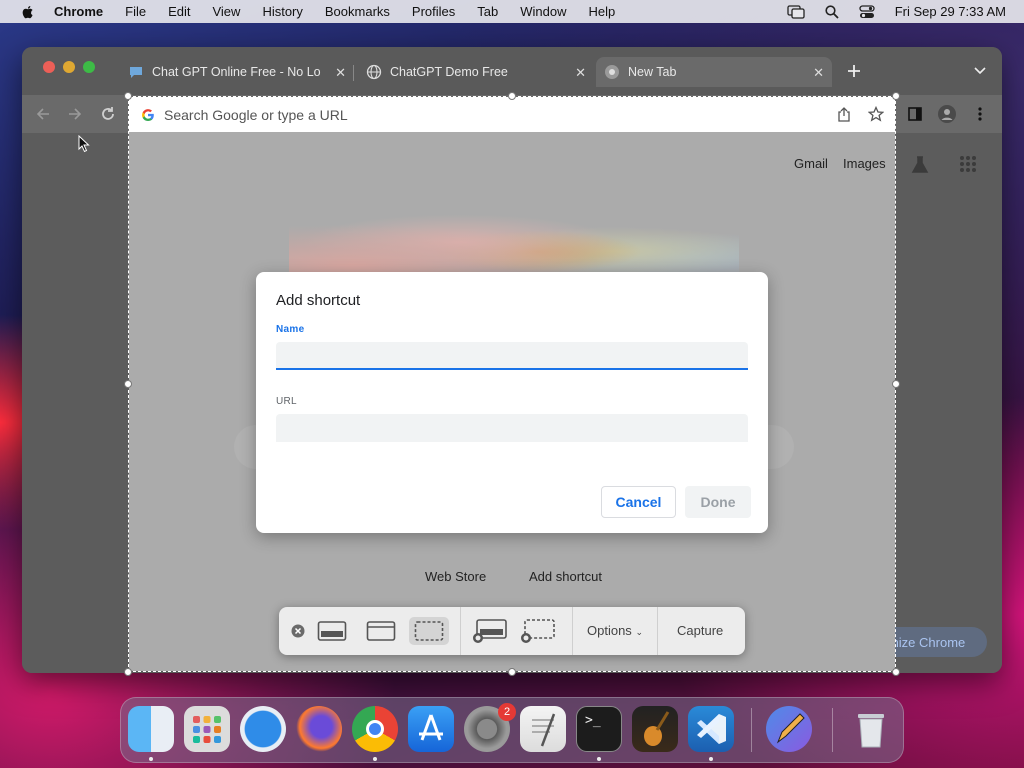  What do you see at coordinates (84, 144) in the screenshot?
I see `mouse-cursor-icon` at bounding box center [84, 144].